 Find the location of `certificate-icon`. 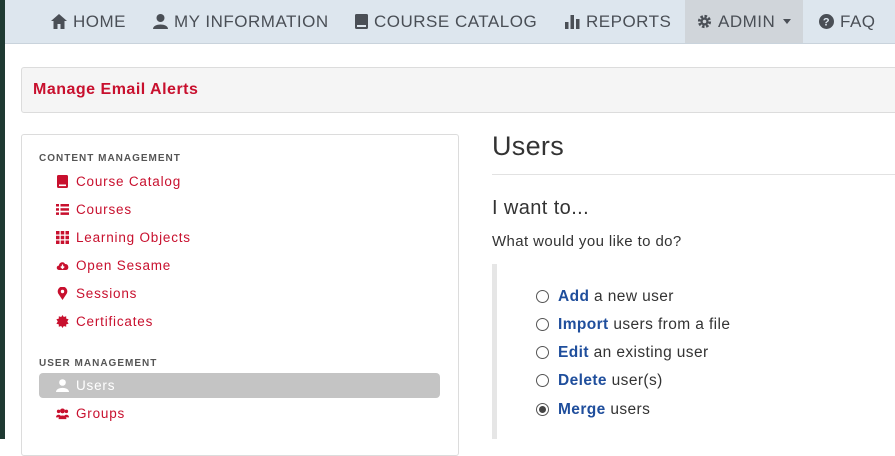

certificate-icon is located at coordinates (62, 321).